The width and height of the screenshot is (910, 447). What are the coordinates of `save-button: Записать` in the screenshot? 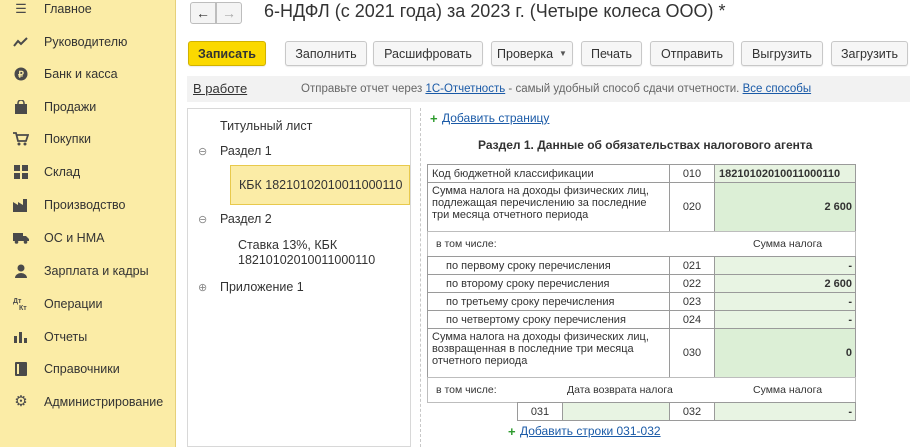 It's located at (227, 53).